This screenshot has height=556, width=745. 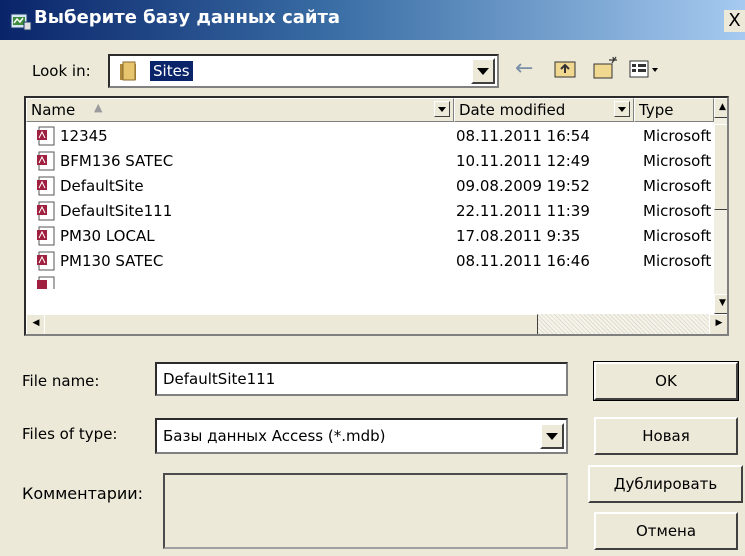 I want to click on horizontal-scroll-thumb, so click(x=291, y=324).